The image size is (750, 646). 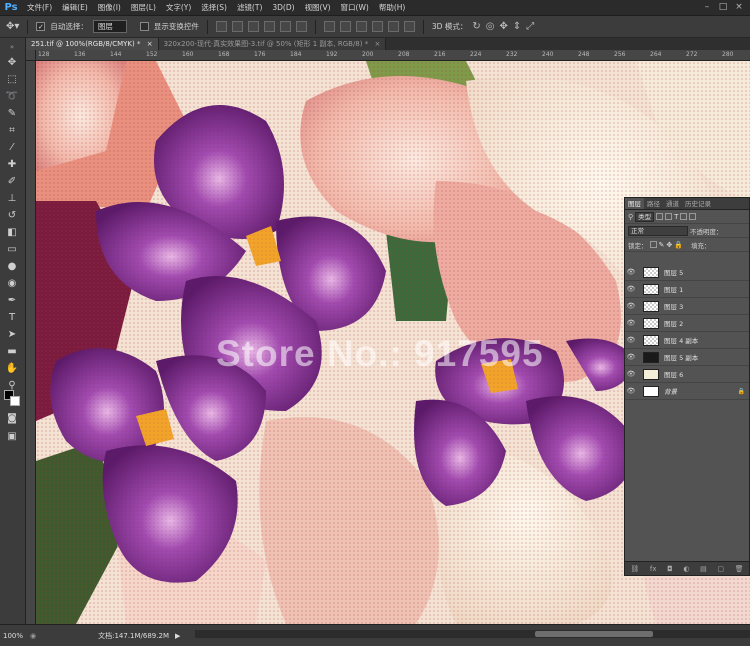 What do you see at coordinates (12, 437) in the screenshot?
I see `screen-mode-icon: ▣` at bounding box center [12, 437].